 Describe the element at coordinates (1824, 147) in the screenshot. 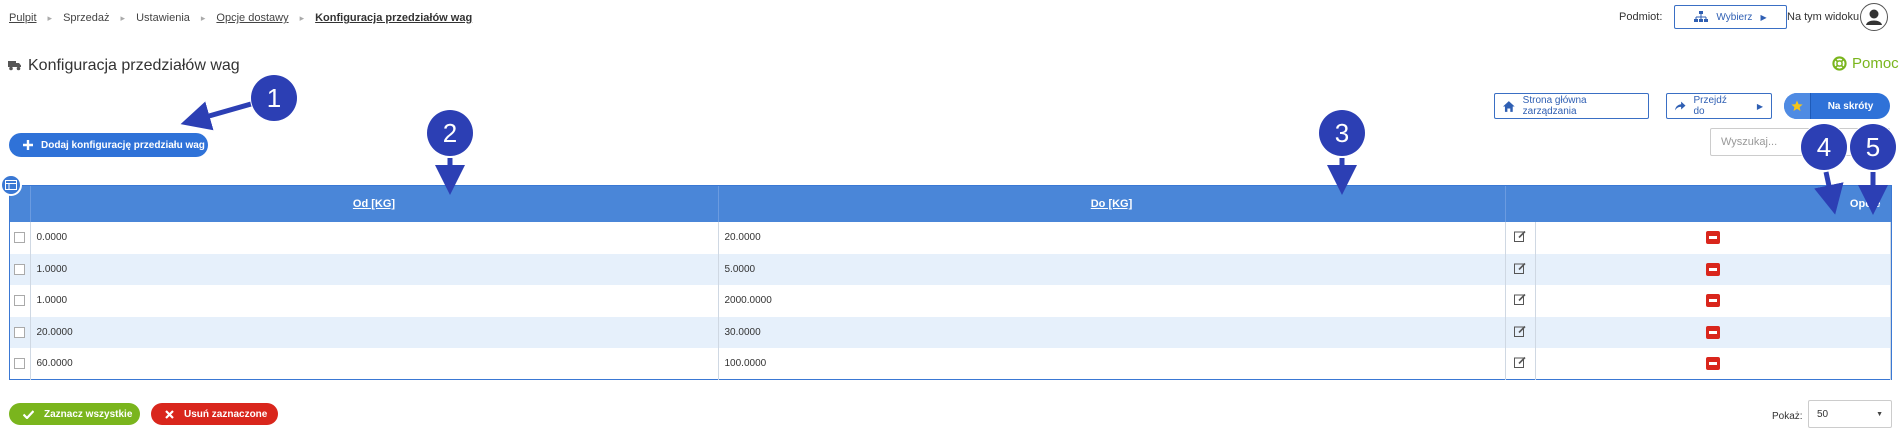

I see `annotation-badge-4: 4` at that location.